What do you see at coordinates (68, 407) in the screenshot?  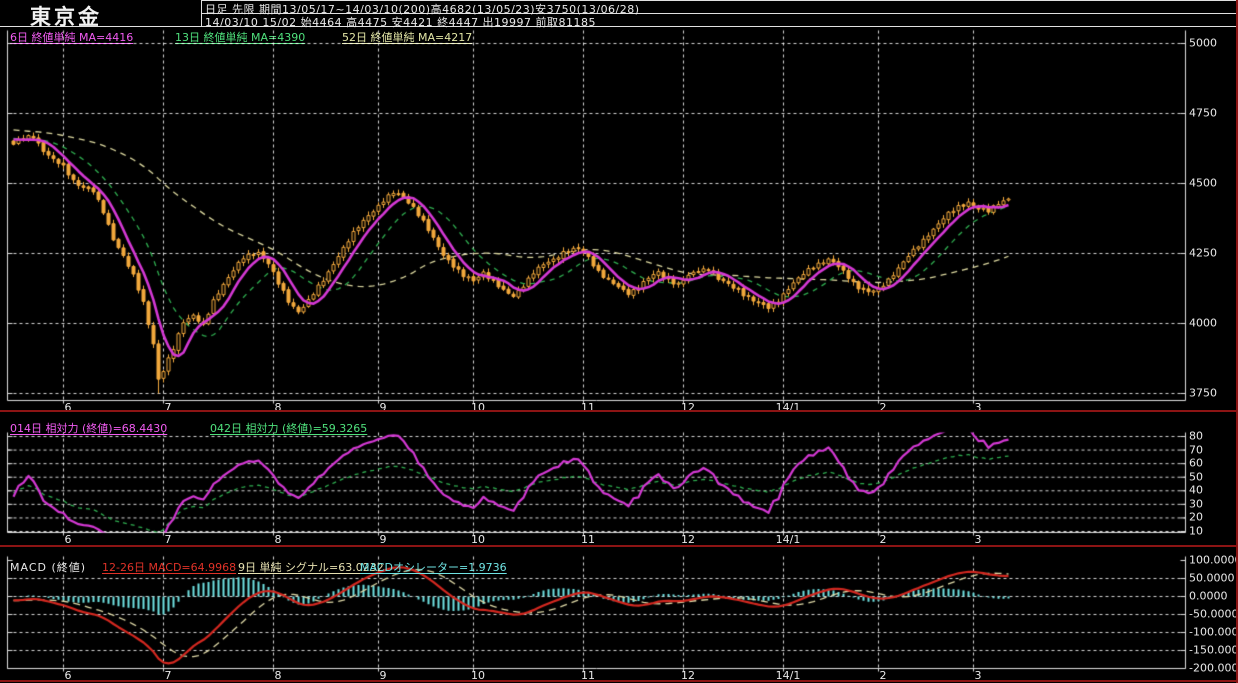 I see `month-tick-label: 6` at bounding box center [68, 407].